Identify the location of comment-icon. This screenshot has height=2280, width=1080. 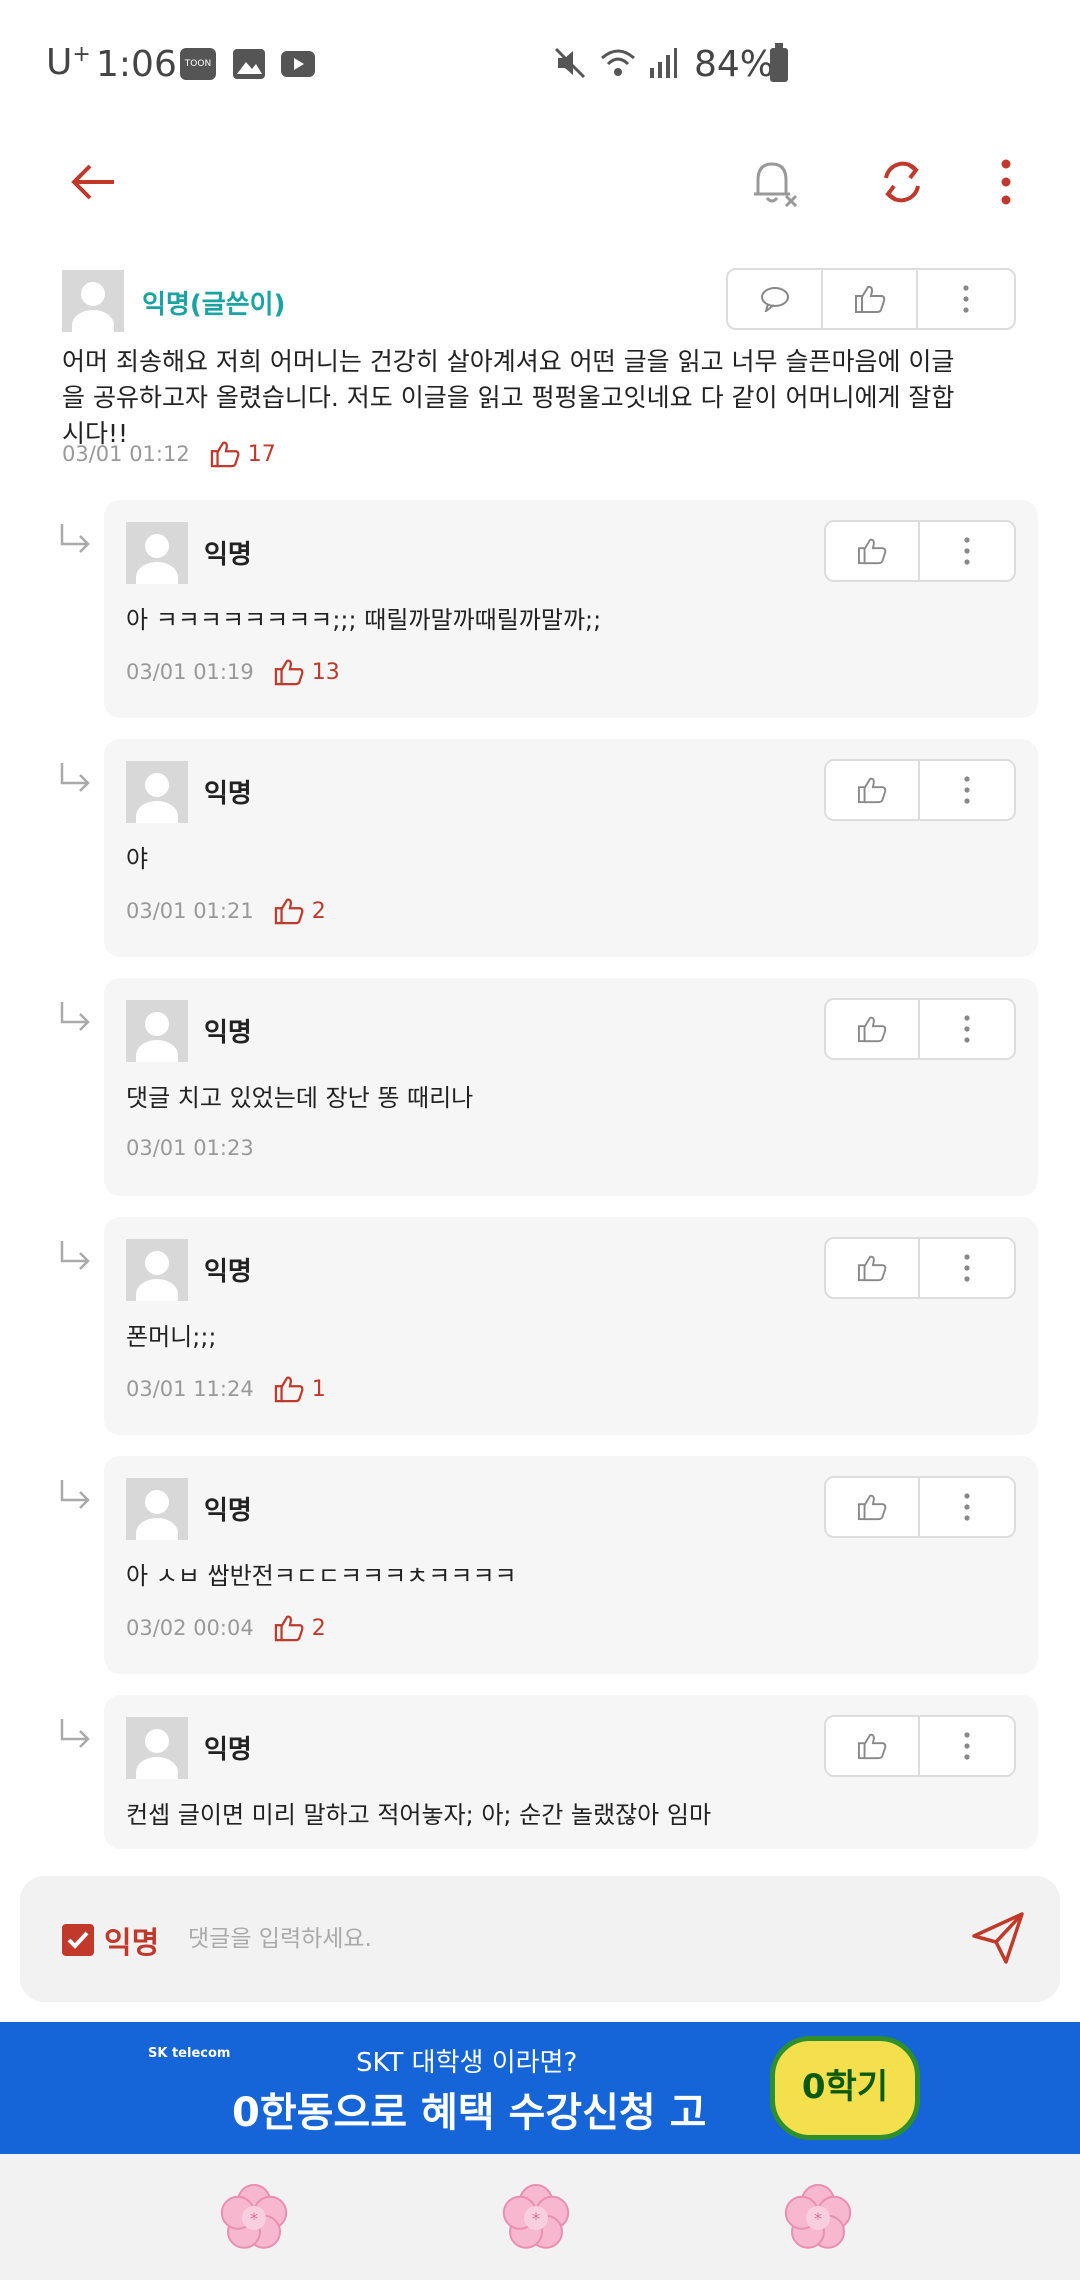
(774, 299).